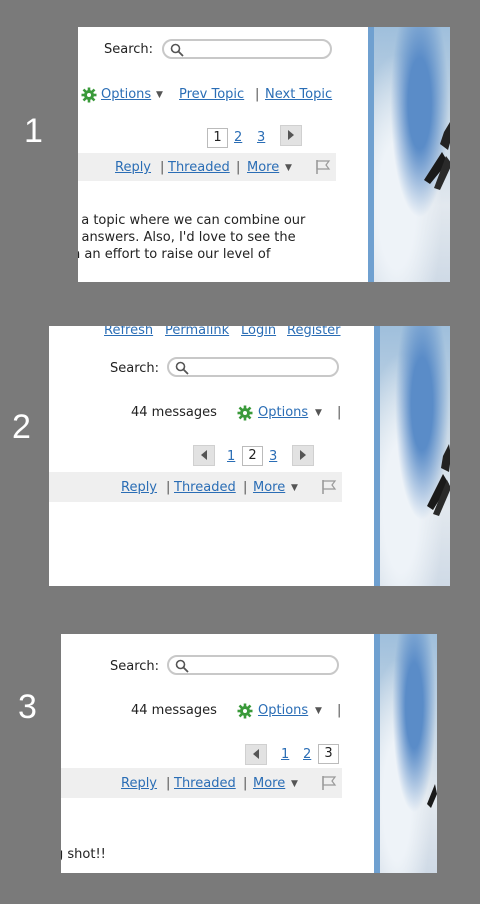 This screenshot has height=904, width=480. I want to click on login-link: Login, so click(258, 332).